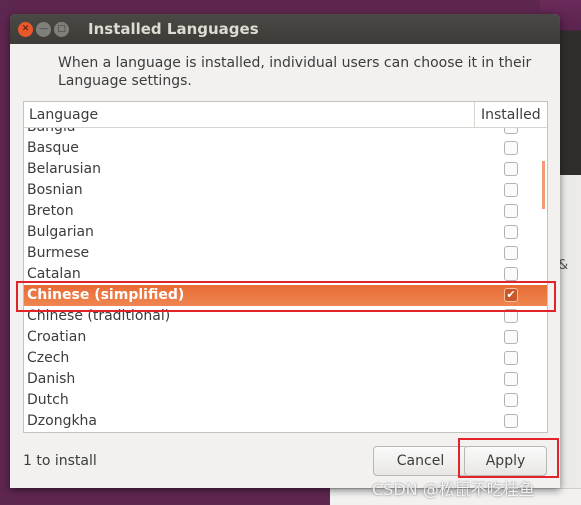 The image size is (581, 505). I want to click on language-name: Belarusian, so click(64, 169).